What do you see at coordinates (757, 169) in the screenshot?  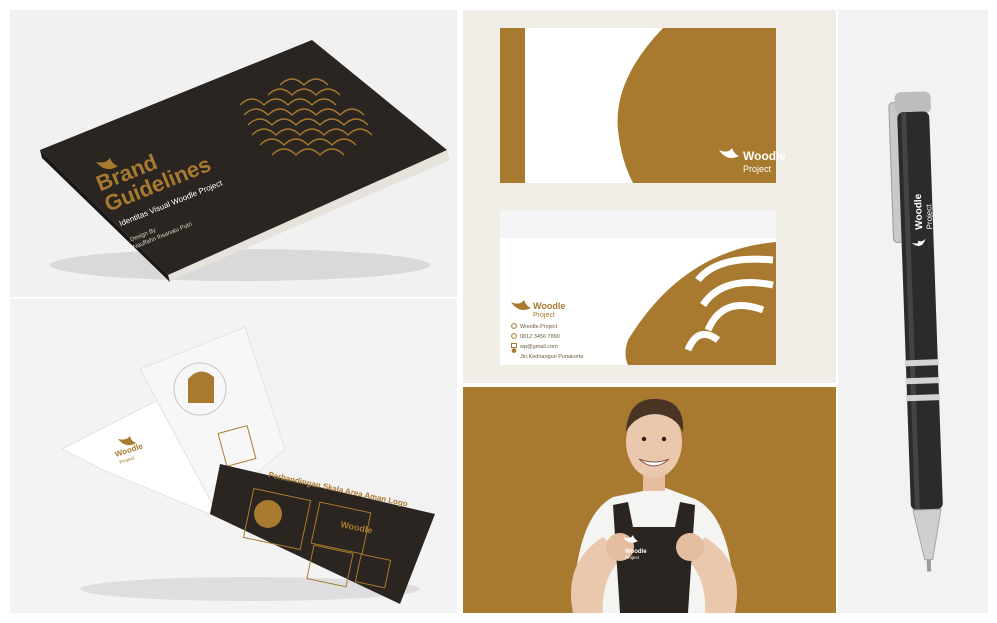 I see `card-brand-sub: Project` at bounding box center [757, 169].